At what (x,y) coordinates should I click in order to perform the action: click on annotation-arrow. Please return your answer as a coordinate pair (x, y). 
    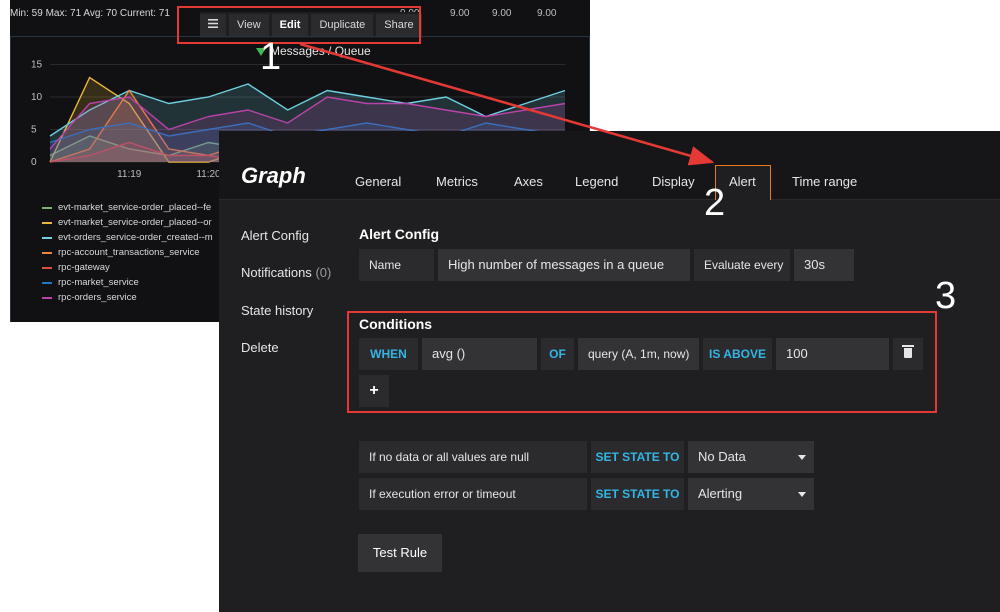
    Looking at the image, I should click on (507, 104).